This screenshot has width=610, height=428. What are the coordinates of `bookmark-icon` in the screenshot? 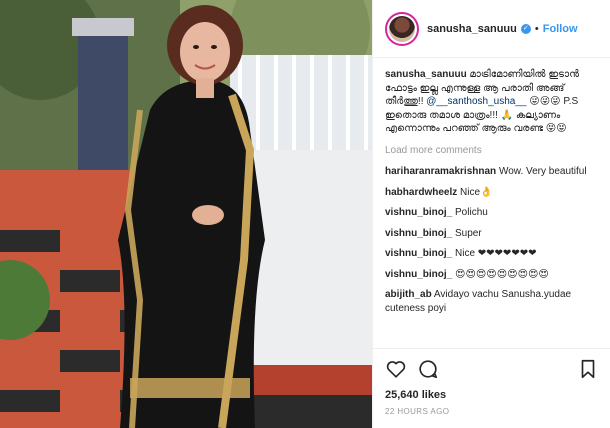 It's located at (588, 369).